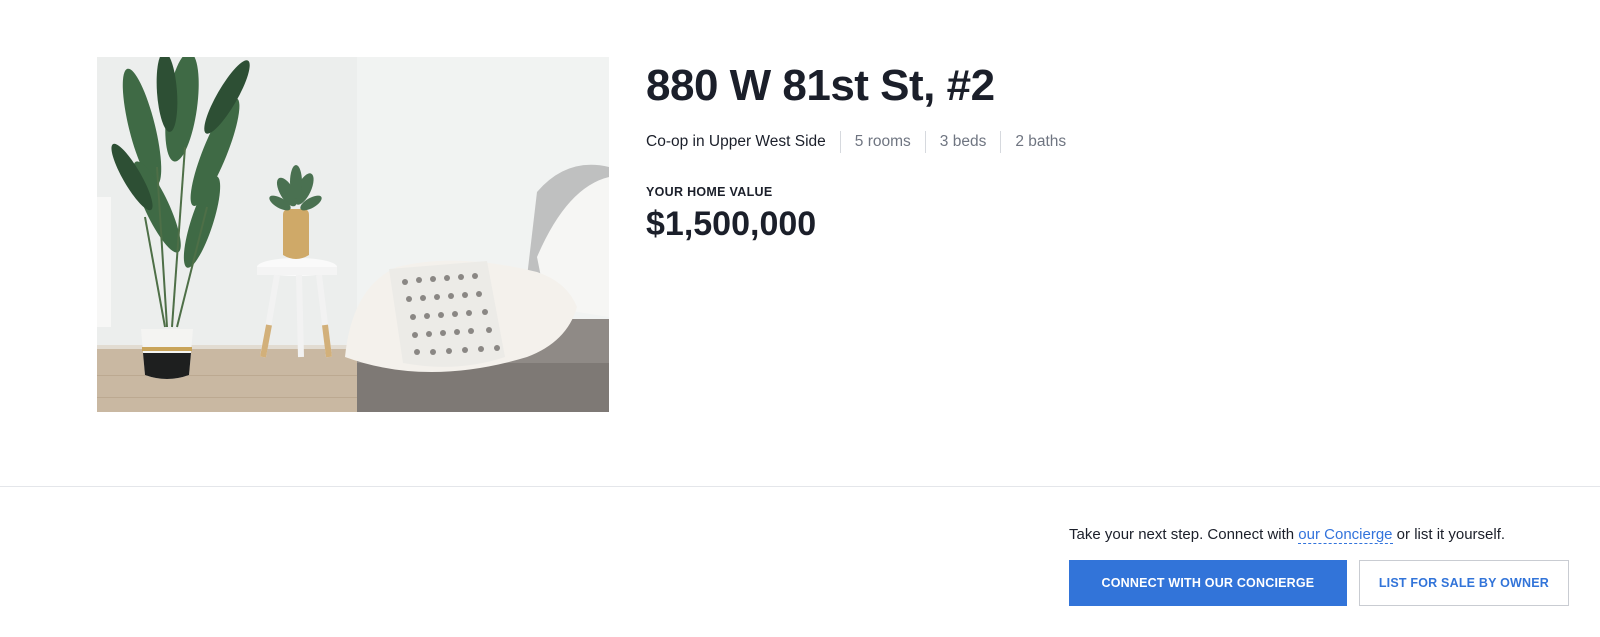  Describe the element at coordinates (820, 85) in the screenshot. I see `address-heading: 880 W 81st St, #2` at that location.